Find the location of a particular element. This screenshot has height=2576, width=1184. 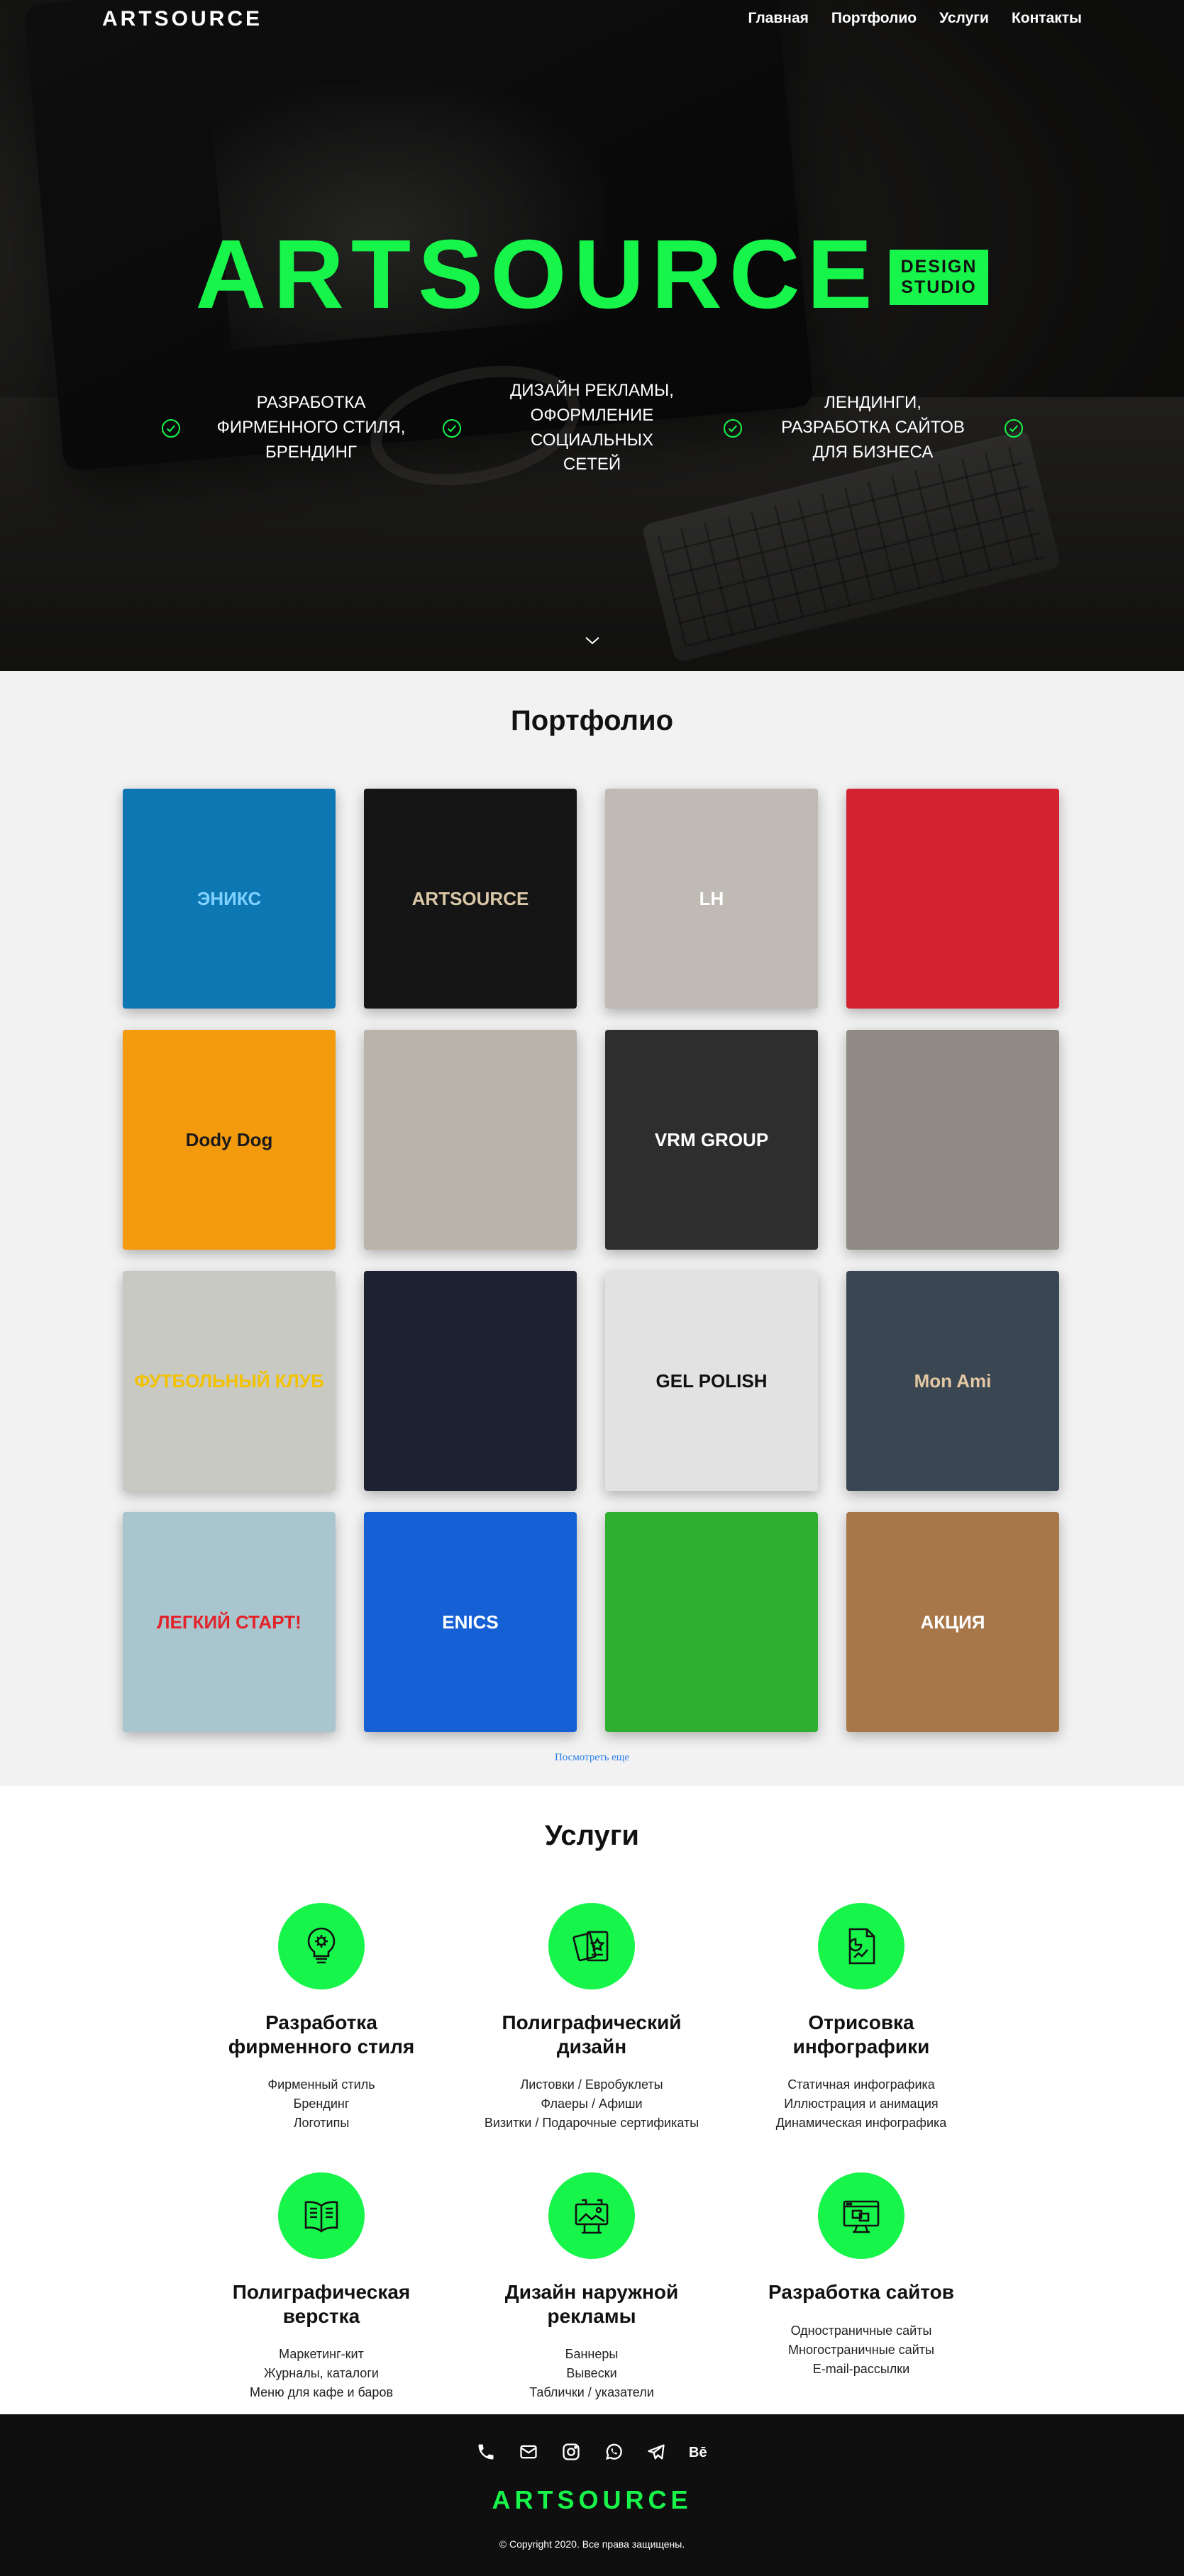

feature-line: ЛЕНДИНГИ, is located at coordinates (873, 403).